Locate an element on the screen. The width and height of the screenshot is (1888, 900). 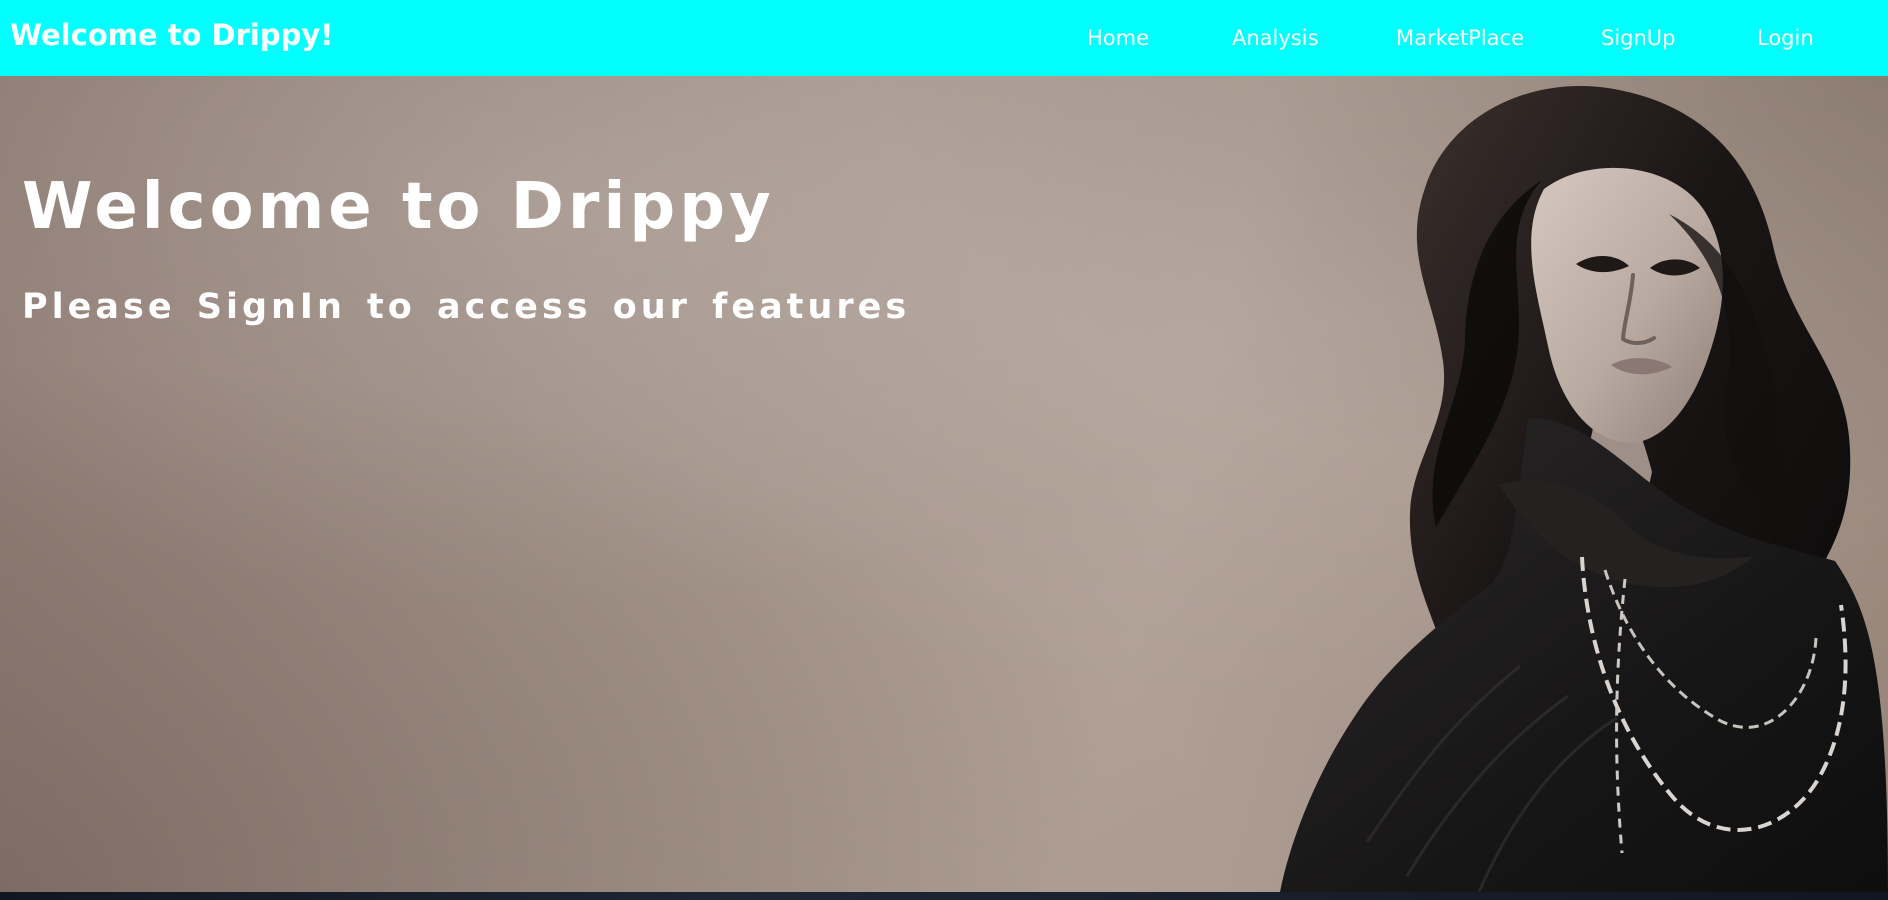
nav-link-marketplace: MarketPlace is located at coordinates (1460, 38).